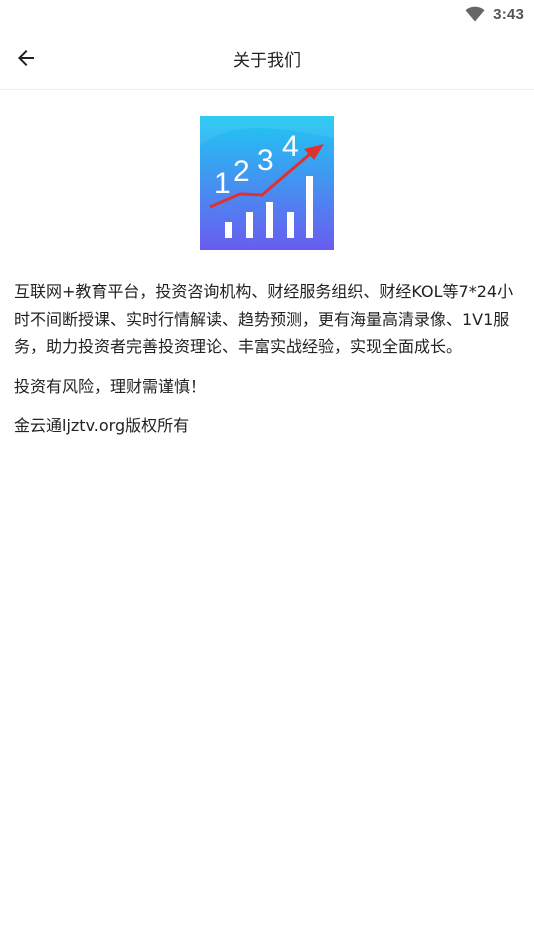 This screenshot has height=949, width=534. Describe the element at coordinates (267, 183) in the screenshot. I see `app-logo: 1 2 3 4` at that location.